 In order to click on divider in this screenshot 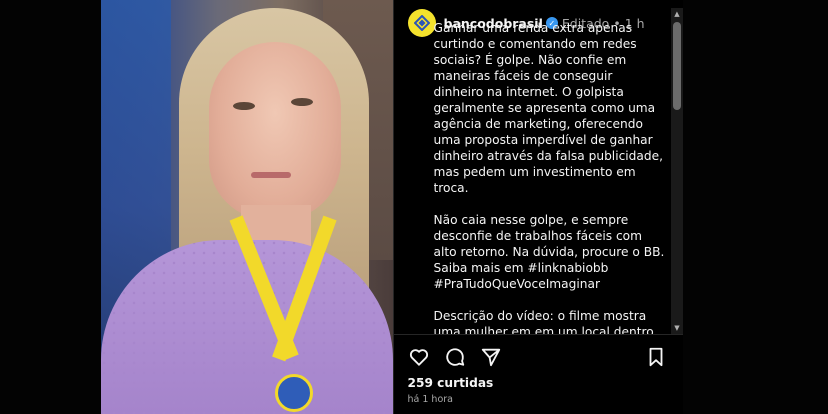, I will do `click(538, 334)`.